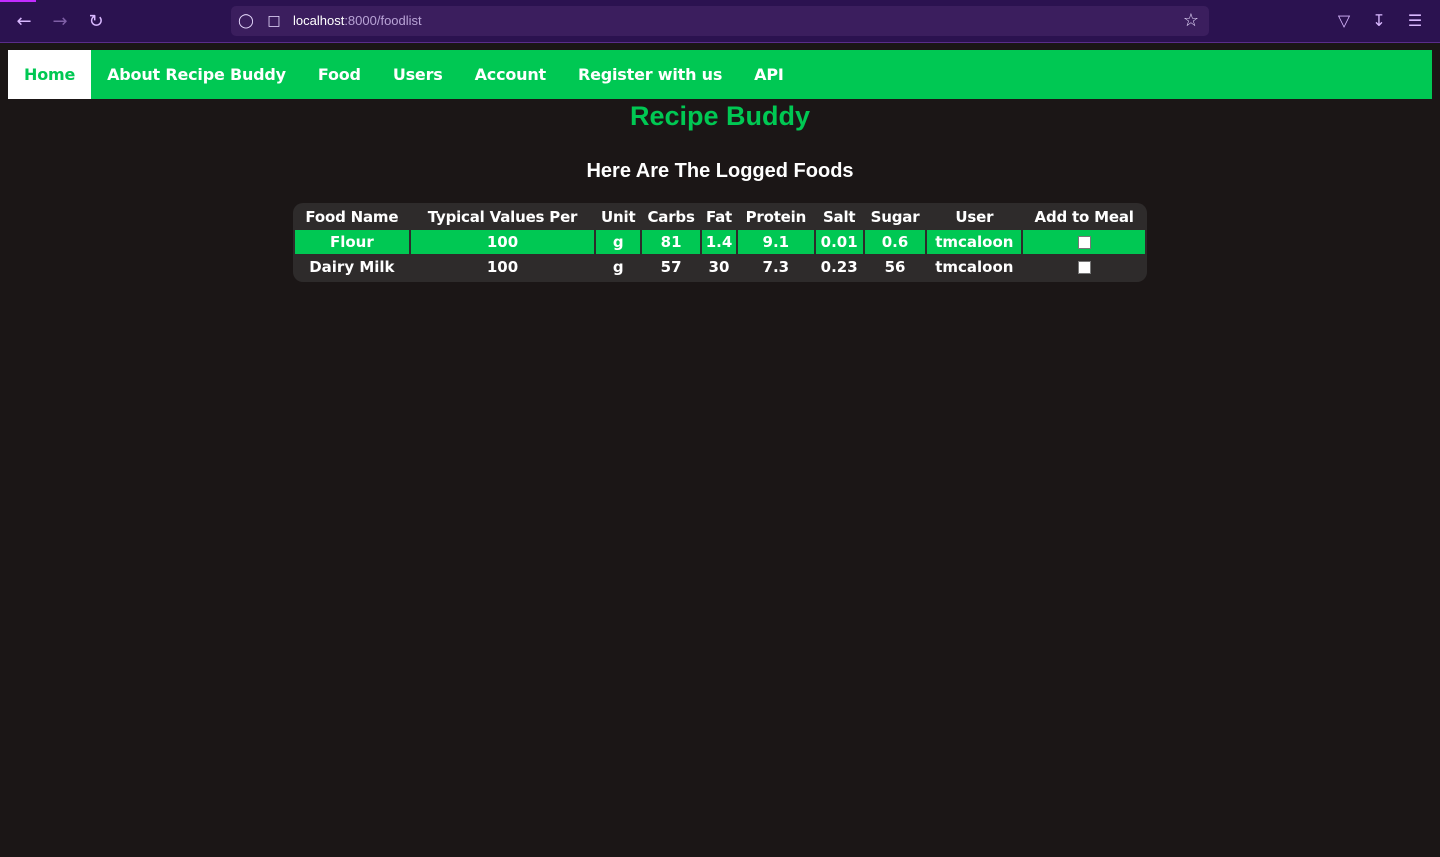 This screenshot has width=1440, height=857. Describe the element at coordinates (671, 242) in the screenshot. I see `carbs-cell: 81` at that location.